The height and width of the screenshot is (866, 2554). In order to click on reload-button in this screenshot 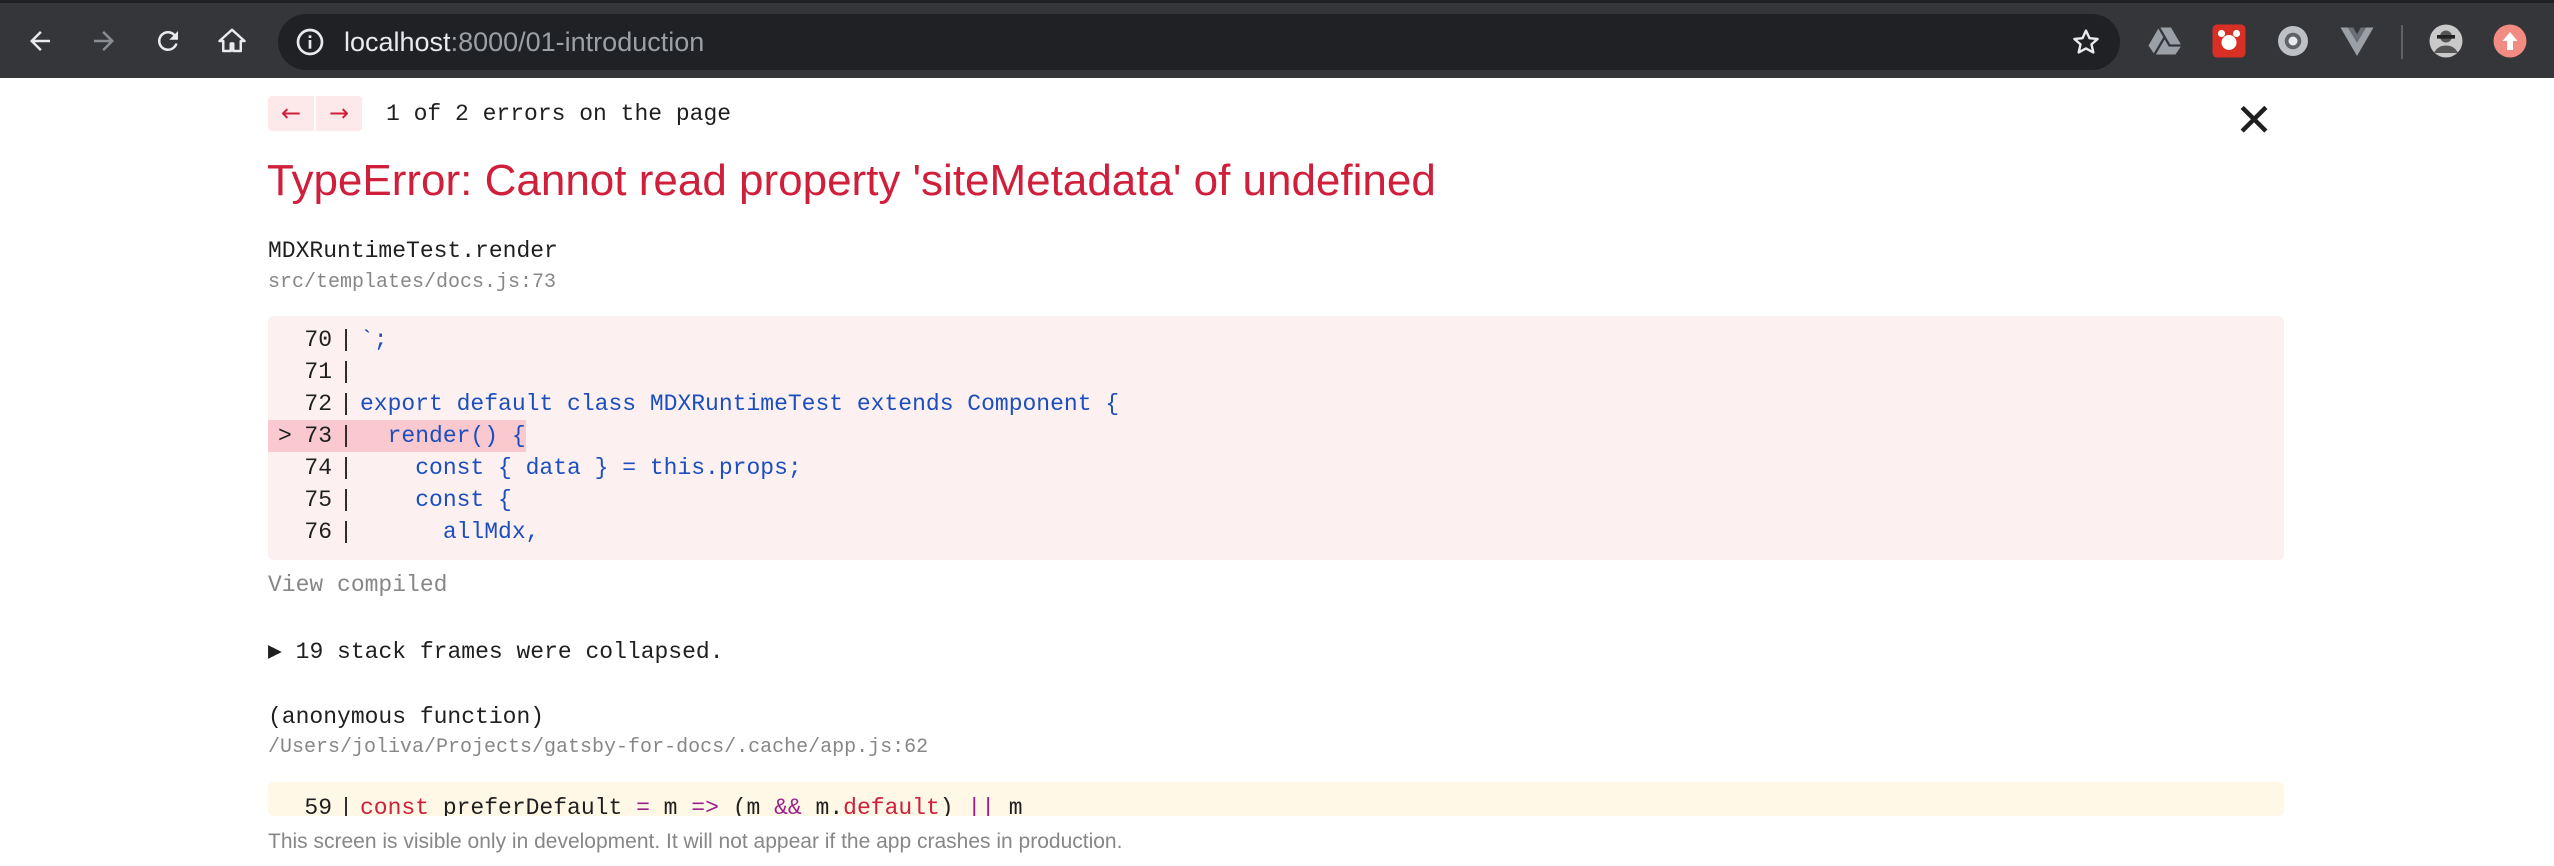, I will do `click(168, 41)`.